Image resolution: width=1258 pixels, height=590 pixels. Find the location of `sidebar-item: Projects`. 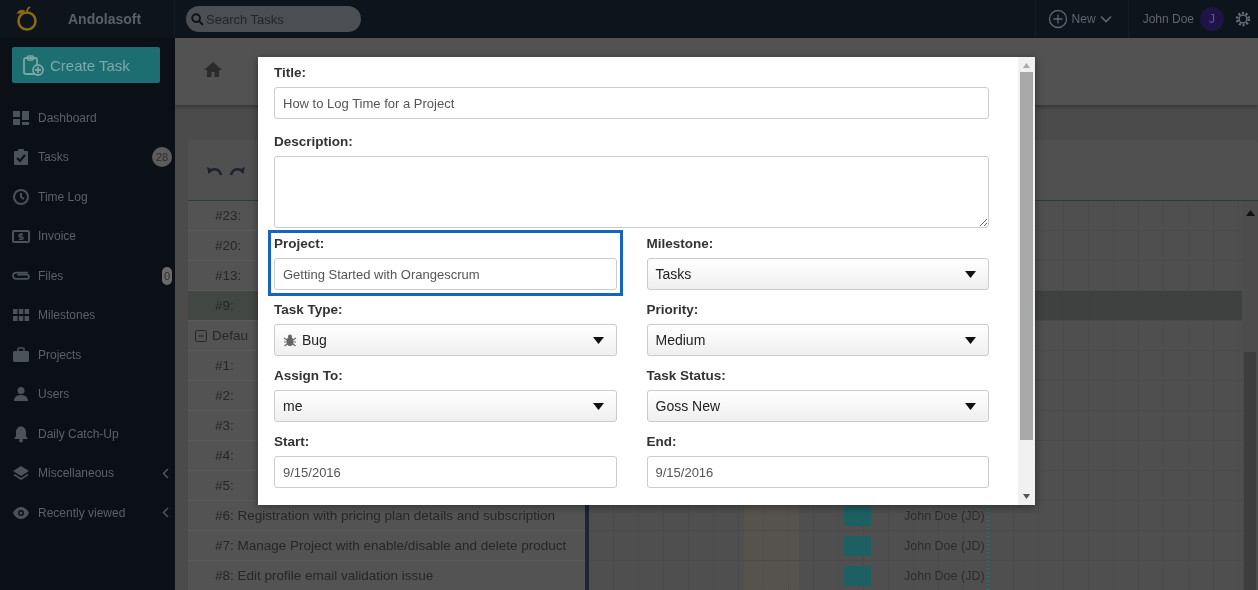

sidebar-item: Projects is located at coordinates (87, 355).